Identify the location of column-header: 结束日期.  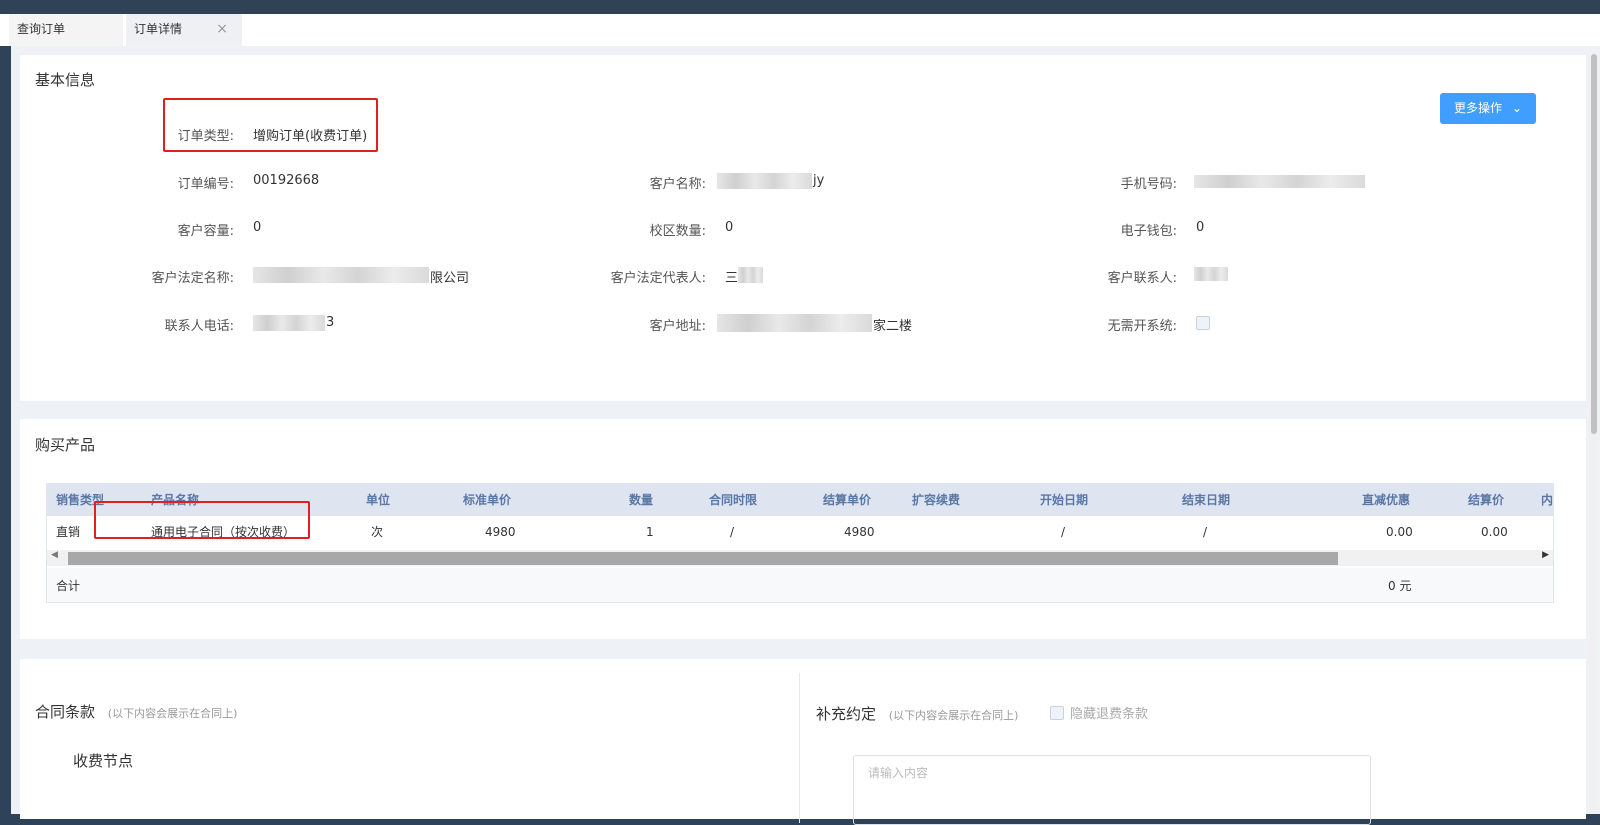
(1206, 500).